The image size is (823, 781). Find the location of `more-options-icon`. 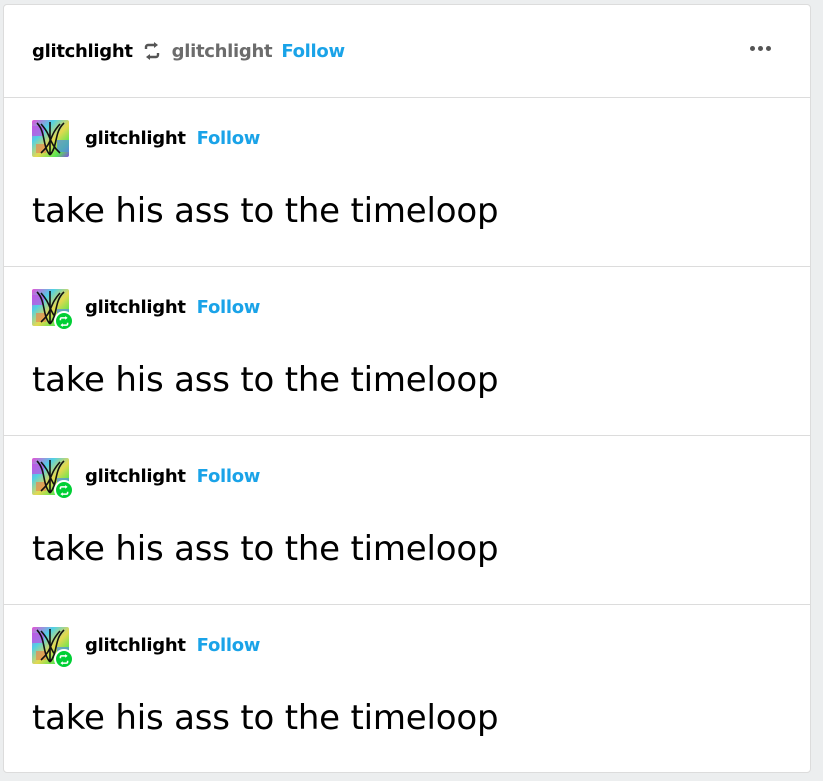

more-options-icon is located at coordinates (760, 48).